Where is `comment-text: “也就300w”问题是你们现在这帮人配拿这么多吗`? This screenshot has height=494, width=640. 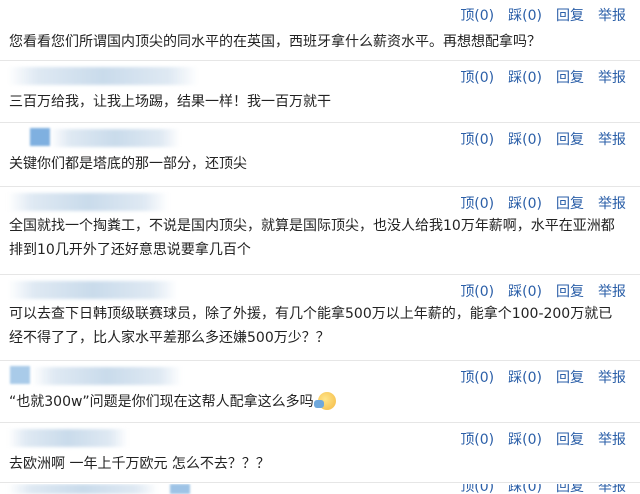
comment-text: “也就300w”问题是你们现在这帮人配拿这么多吗 is located at coordinates (315, 402).